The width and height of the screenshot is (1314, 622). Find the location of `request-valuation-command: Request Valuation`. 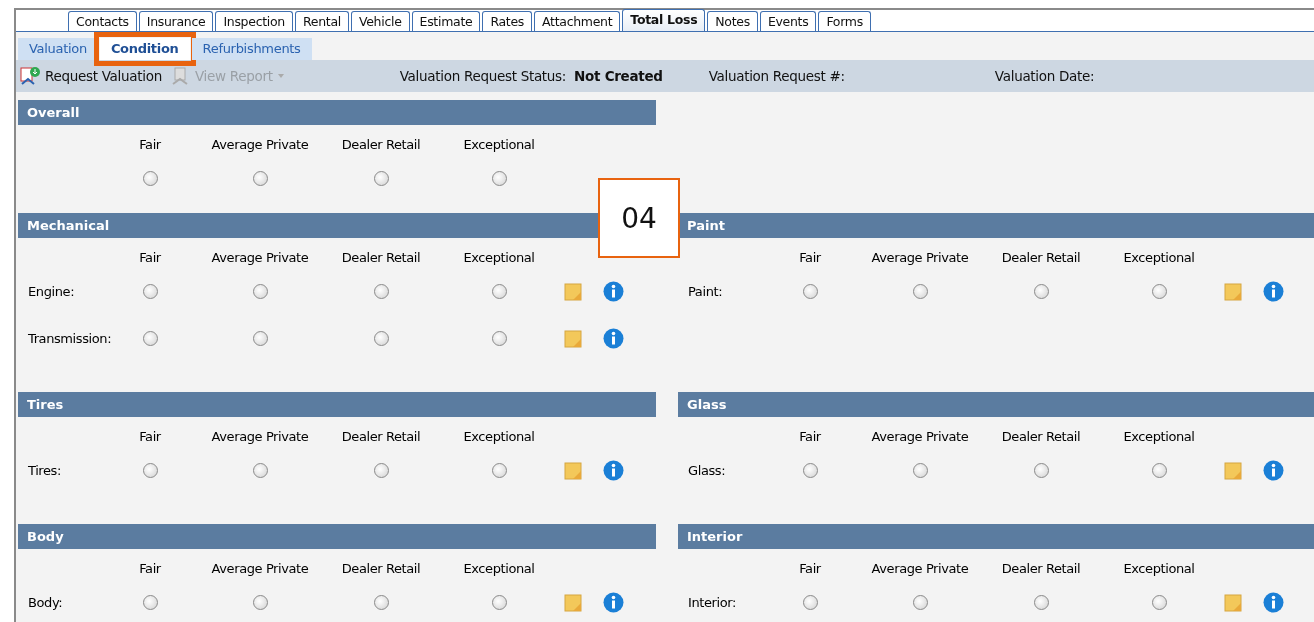

request-valuation-command: Request Valuation is located at coordinates (91, 76).